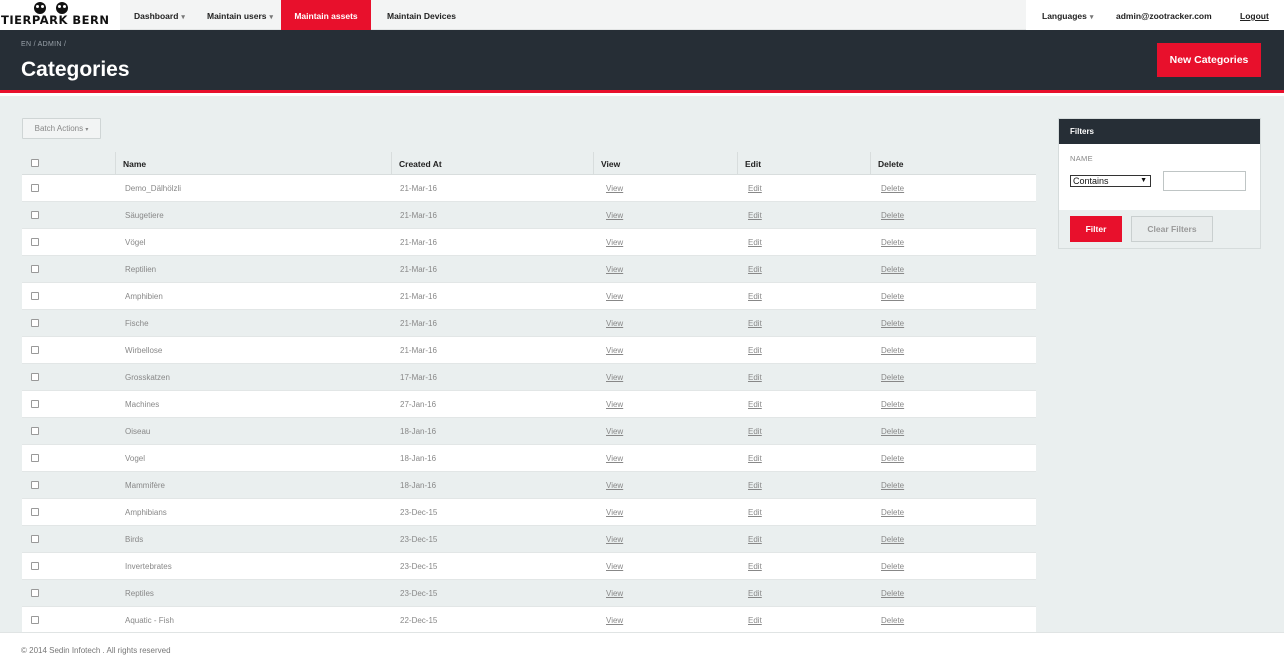 This screenshot has height=669, width=1284. What do you see at coordinates (138, 431) in the screenshot?
I see `category-name: Oiseau` at bounding box center [138, 431].